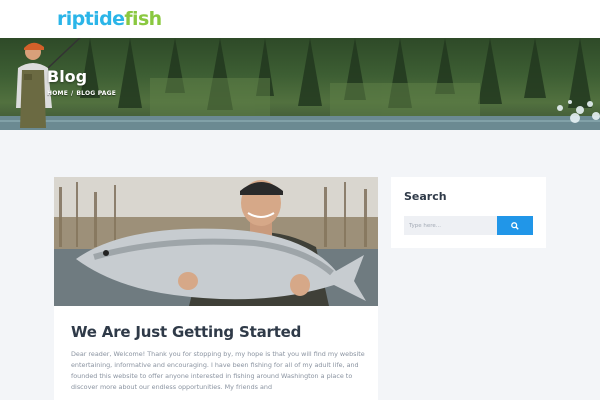 The height and width of the screenshot is (400, 600). I want to click on breadcrumb-current: BLOG PAGE, so click(96, 93).